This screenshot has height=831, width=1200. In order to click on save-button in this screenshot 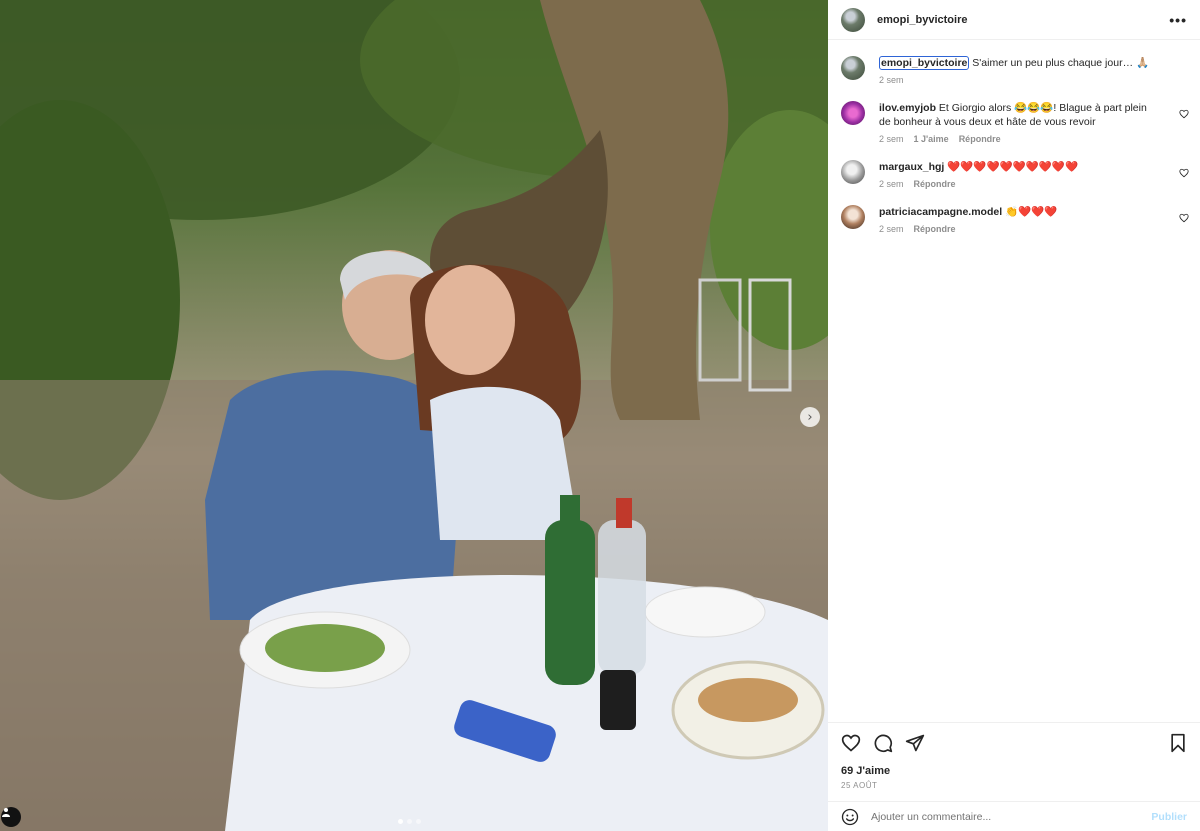, I will do `click(1178, 743)`.